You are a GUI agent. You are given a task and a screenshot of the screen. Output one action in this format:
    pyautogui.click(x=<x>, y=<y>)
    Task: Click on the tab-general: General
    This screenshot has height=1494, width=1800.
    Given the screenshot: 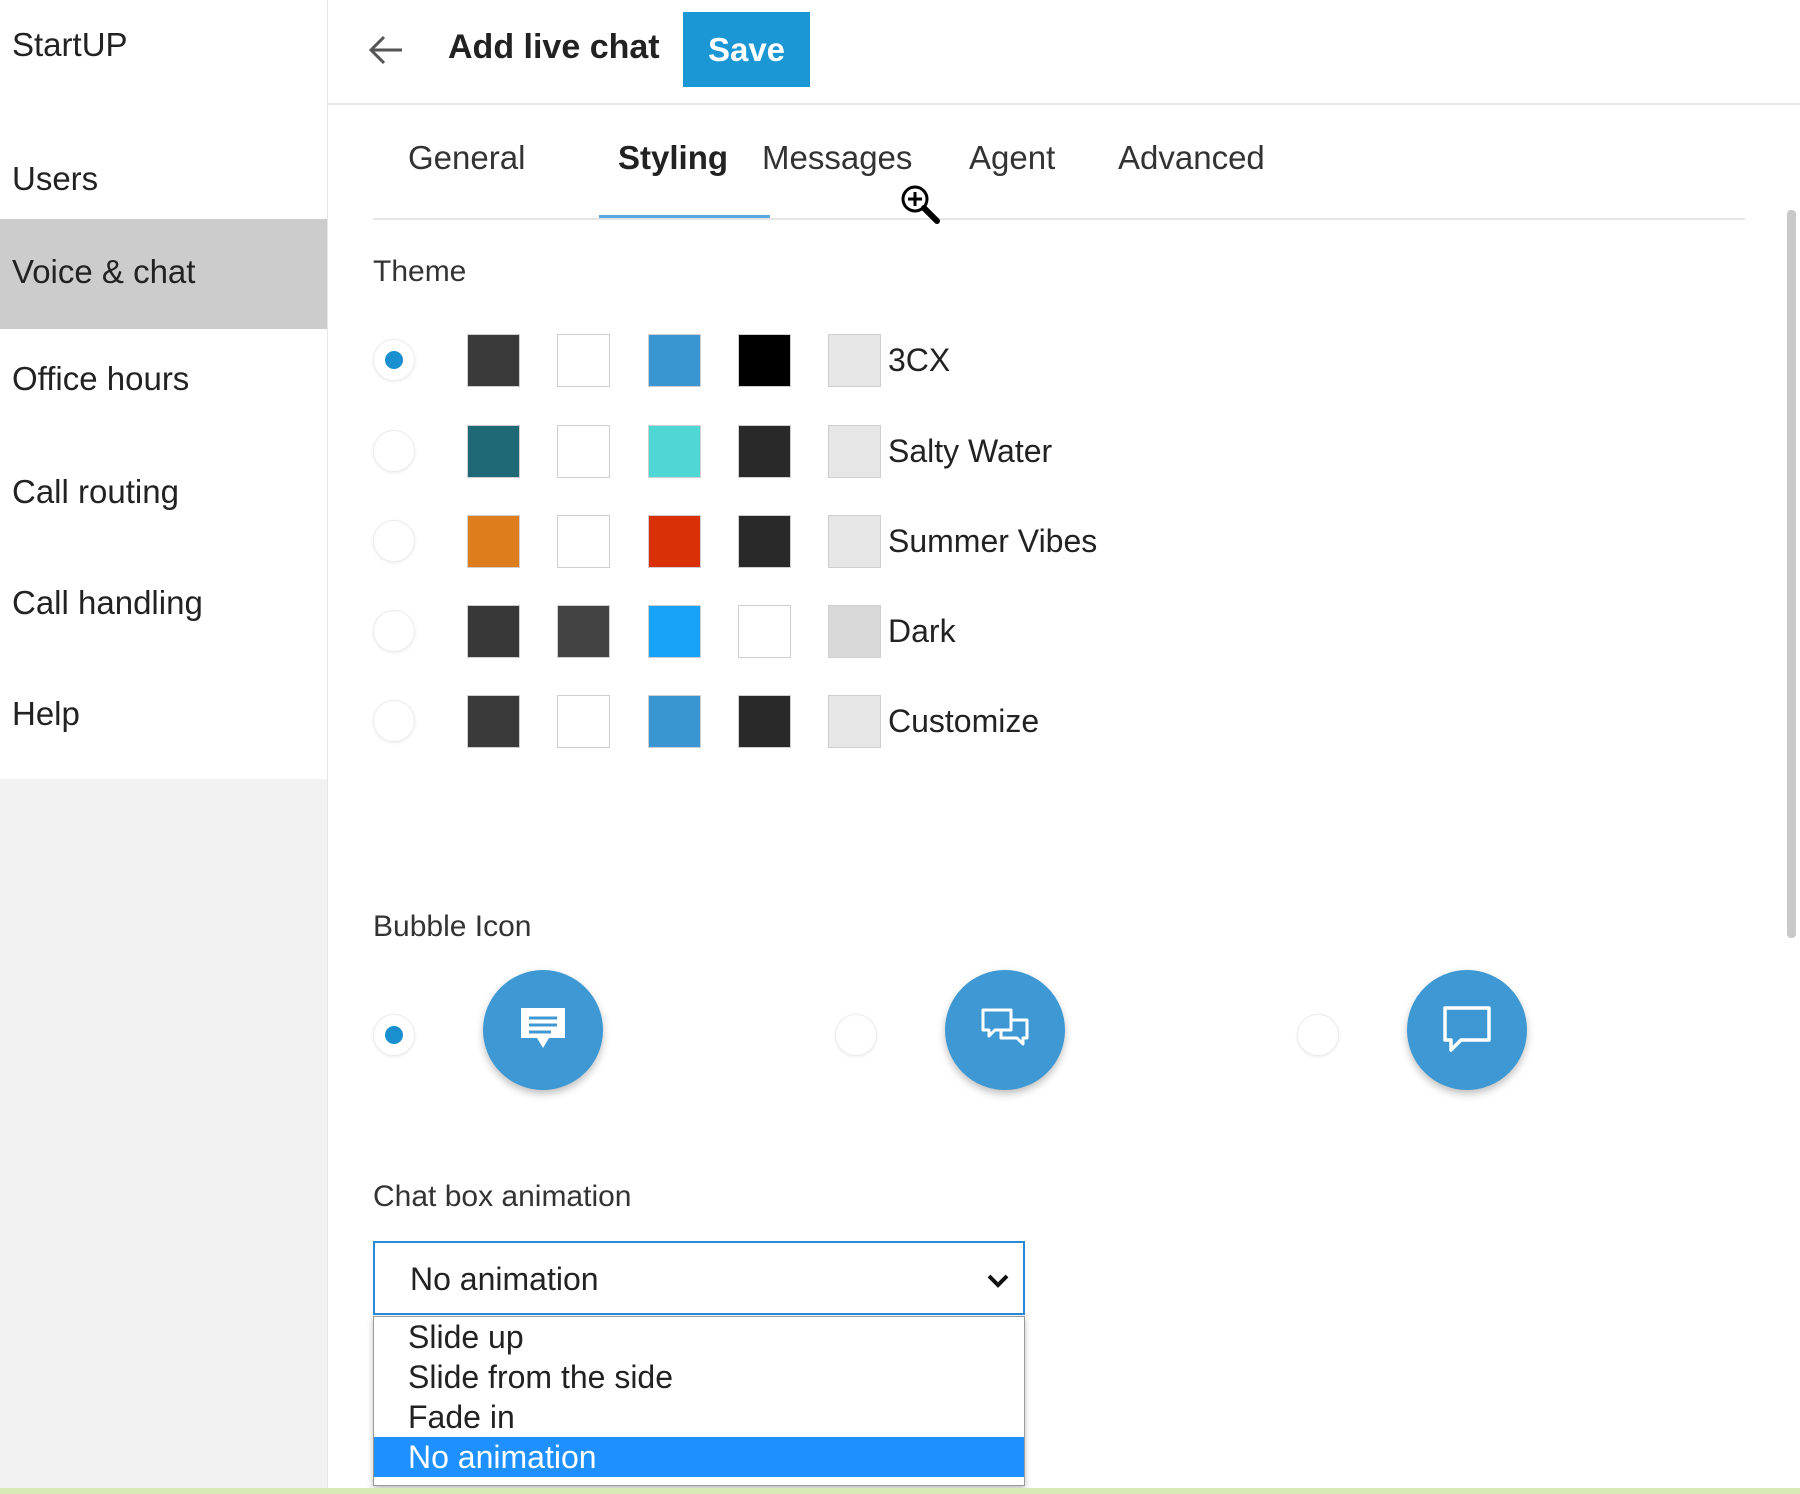 What is the action you would take?
    pyautogui.click(x=466, y=158)
    